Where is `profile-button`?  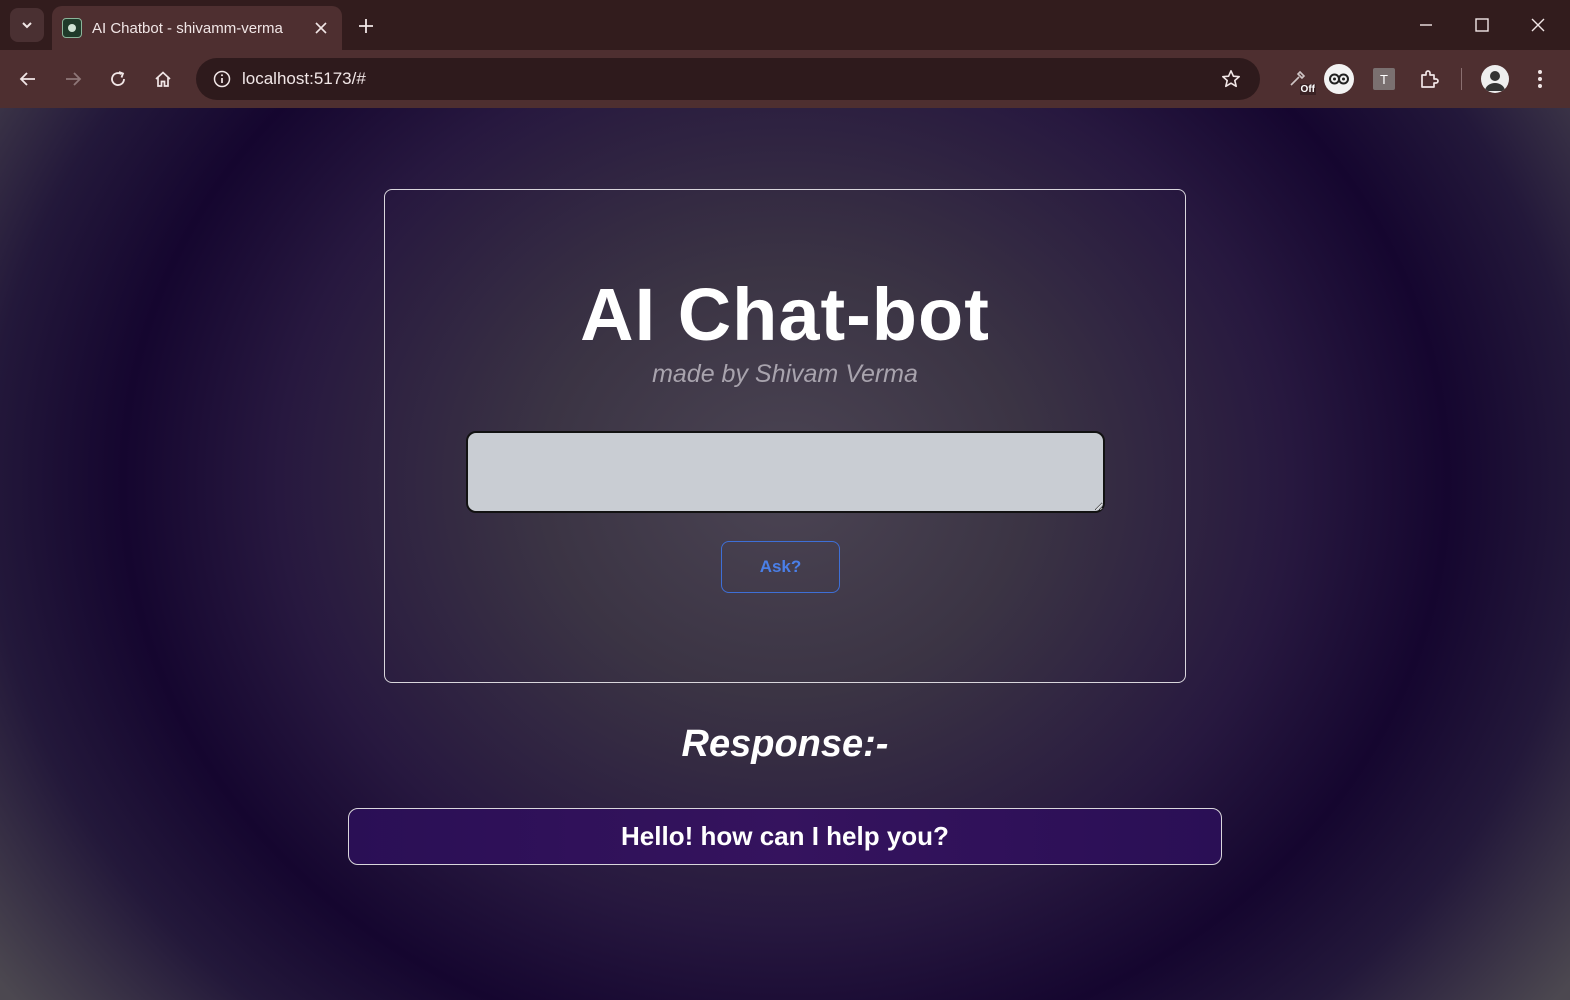 profile-button is located at coordinates (1495, 79).